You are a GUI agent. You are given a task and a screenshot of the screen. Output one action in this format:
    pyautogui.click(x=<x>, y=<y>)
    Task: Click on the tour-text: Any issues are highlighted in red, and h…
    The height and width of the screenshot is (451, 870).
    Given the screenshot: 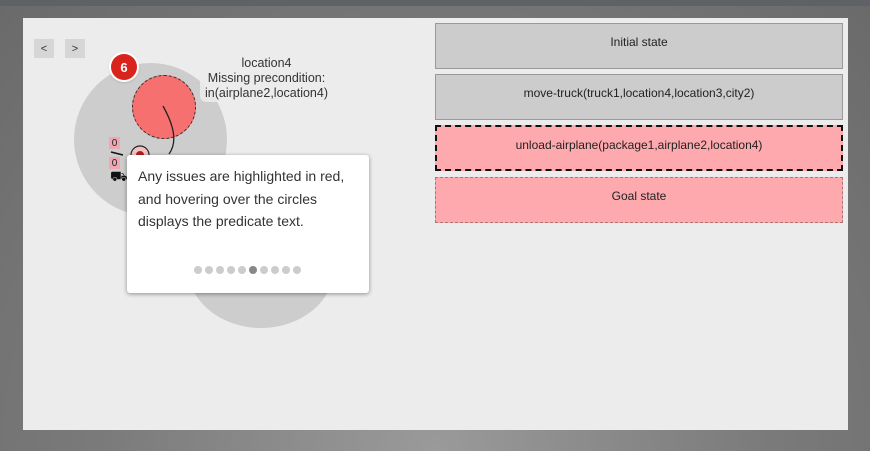 What is the action you would take?
    pyautogui.click(x=241, y=198)
    